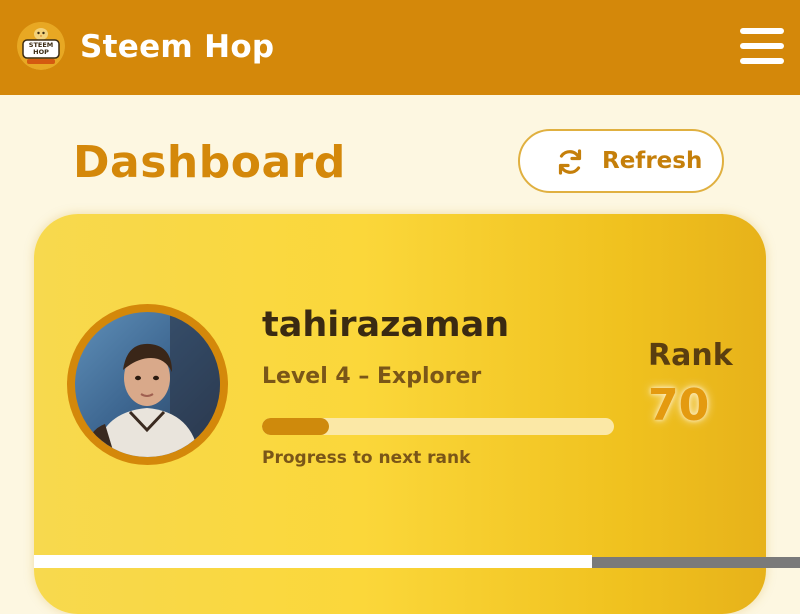  I want to click on menu-bar-bottom, so click(762, 61).